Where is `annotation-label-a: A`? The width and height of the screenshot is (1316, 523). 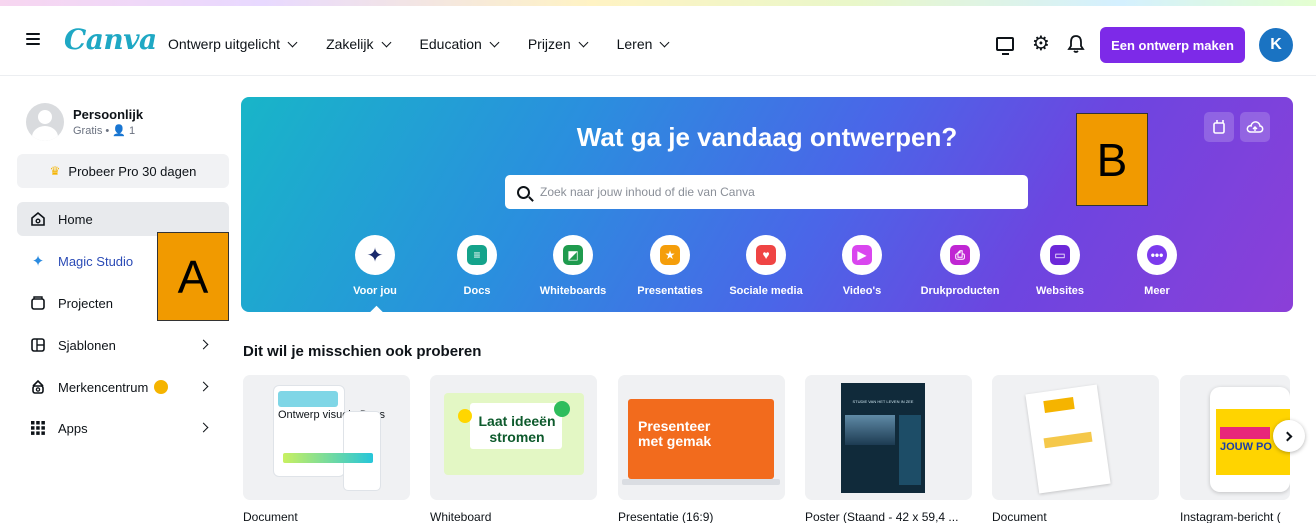
annotation-label-a: A is located at coordinates (193, 276).